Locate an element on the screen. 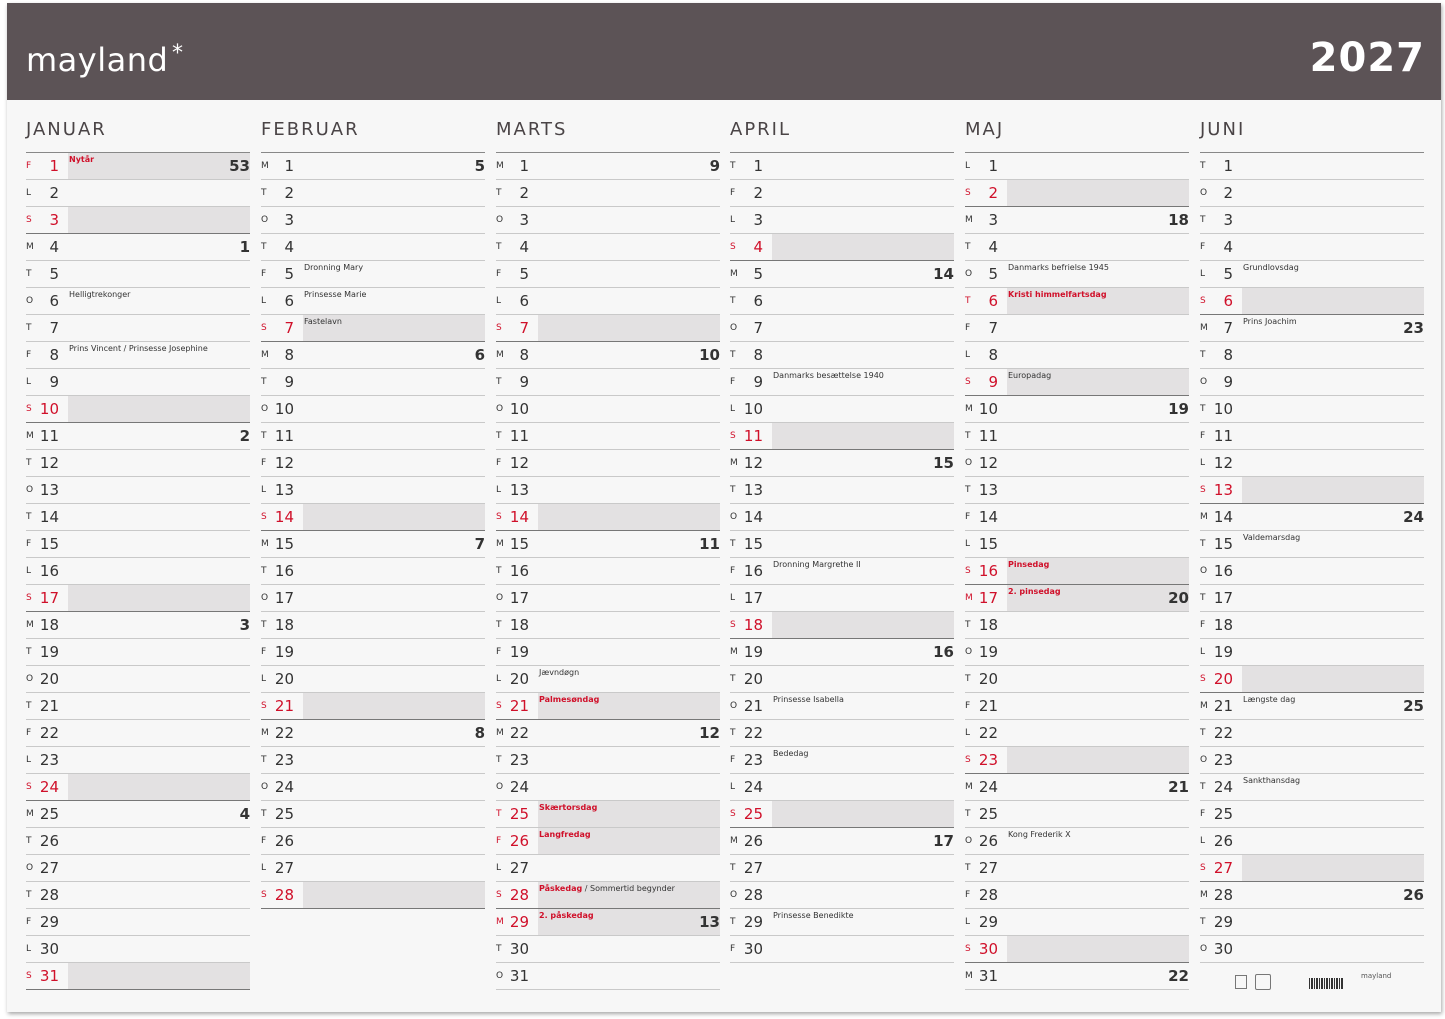  day-note: Prinsesse Benedikte is located at coordinates (813, 915).